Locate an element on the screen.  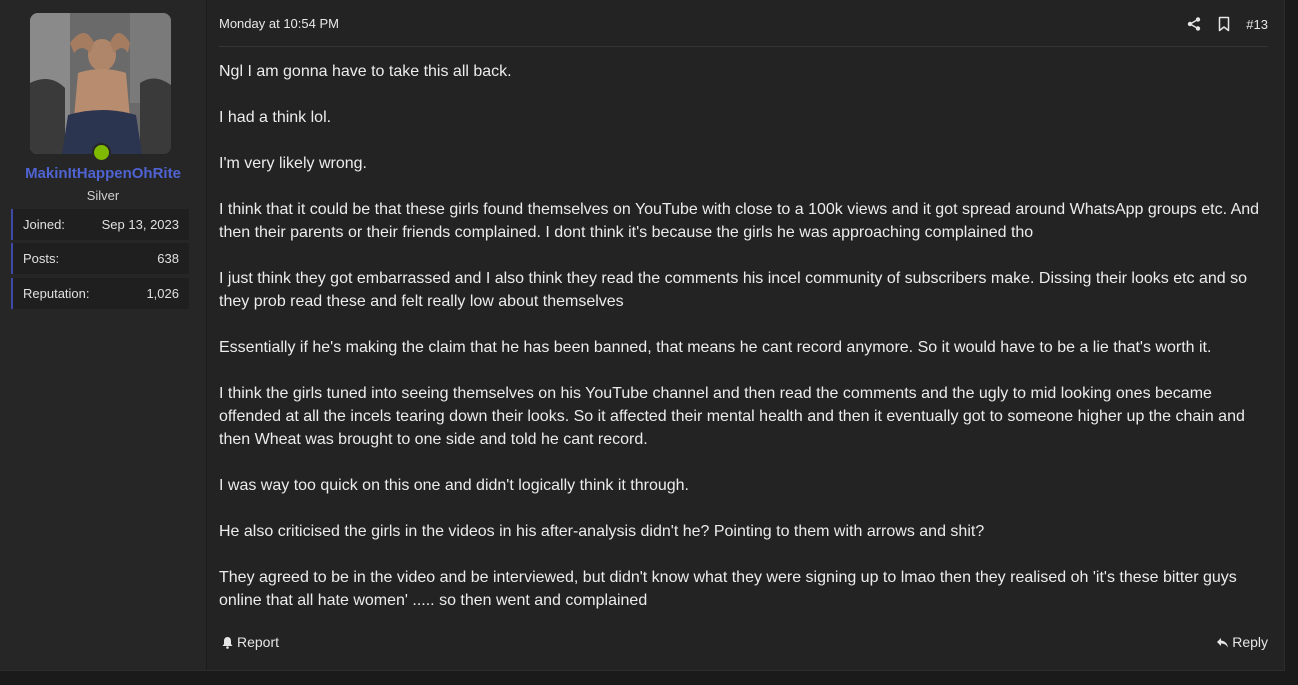
stat-label: Reputation: is located at coordinates (56, 293).